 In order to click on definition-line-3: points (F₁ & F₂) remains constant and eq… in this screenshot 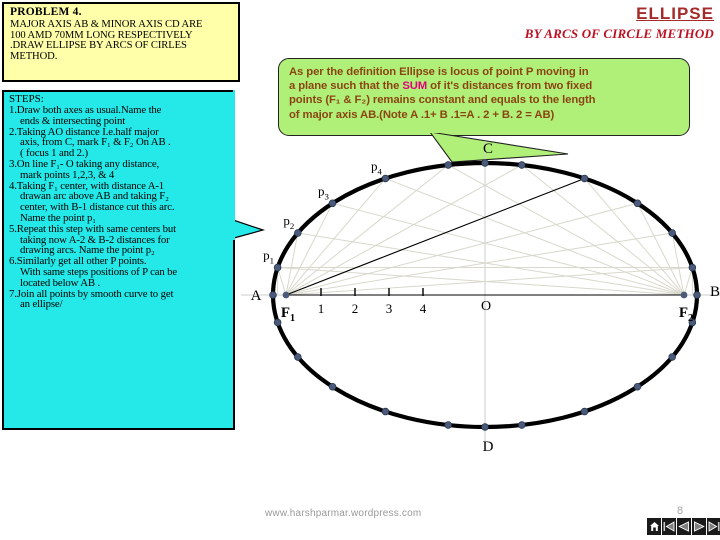, I will do `click(442, 100)`.